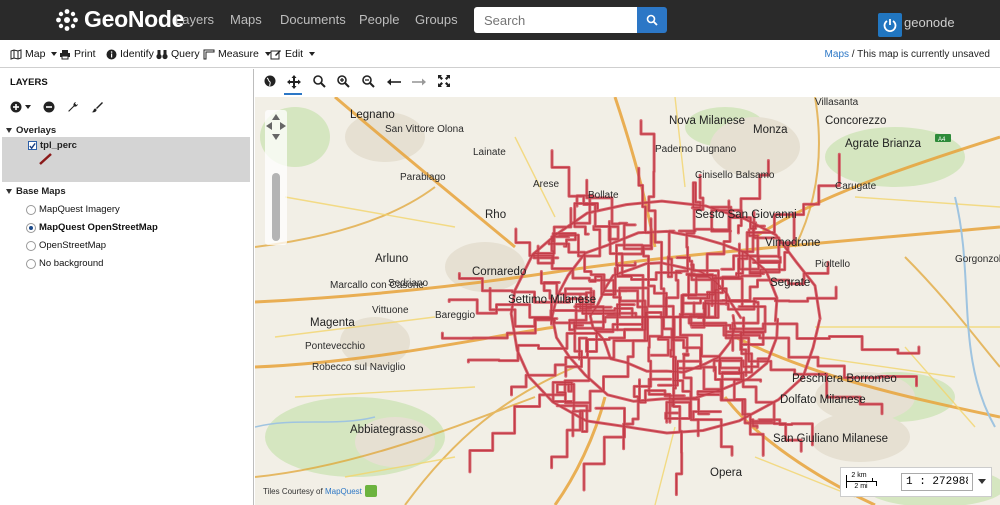 This screenshot has height=505, width=1000. Describe the element at coordinates (929, 22) in the screenshot. I see `user-name: geonode` at that location.